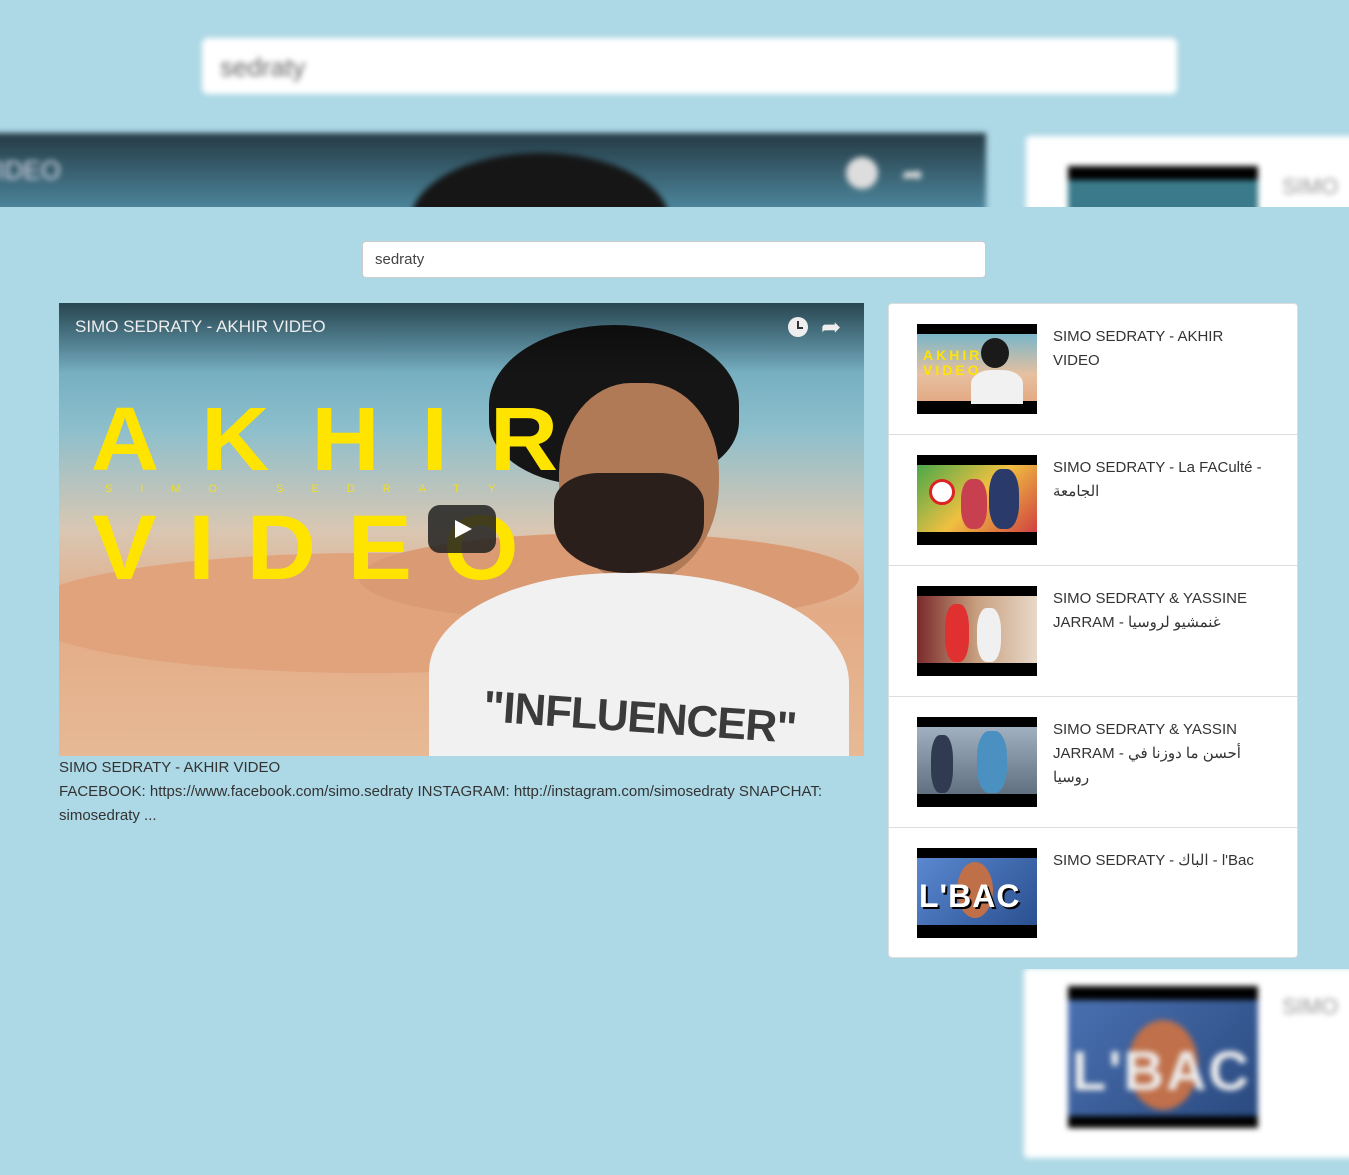  I want to click on blurred-search-field: sedraty, so click(689, 66).